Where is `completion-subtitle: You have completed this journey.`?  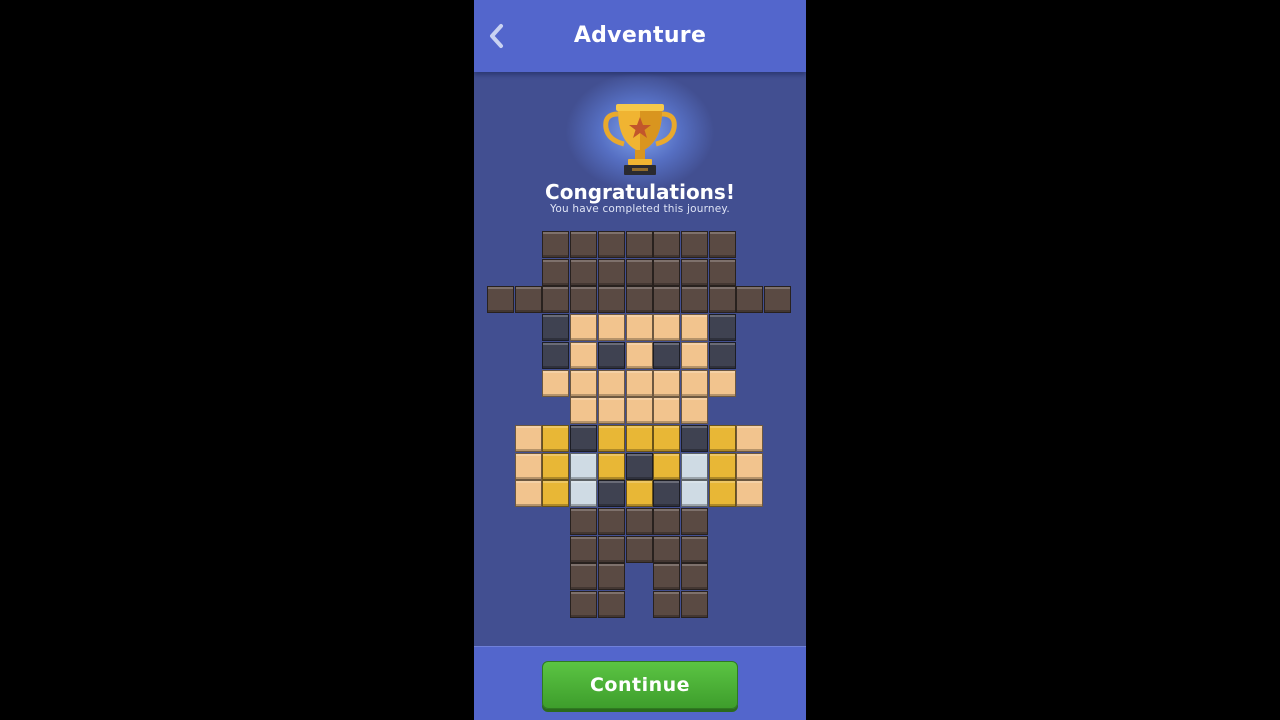 completion-subtitle: You have completed this journey. is located at coordinates (640, 209).